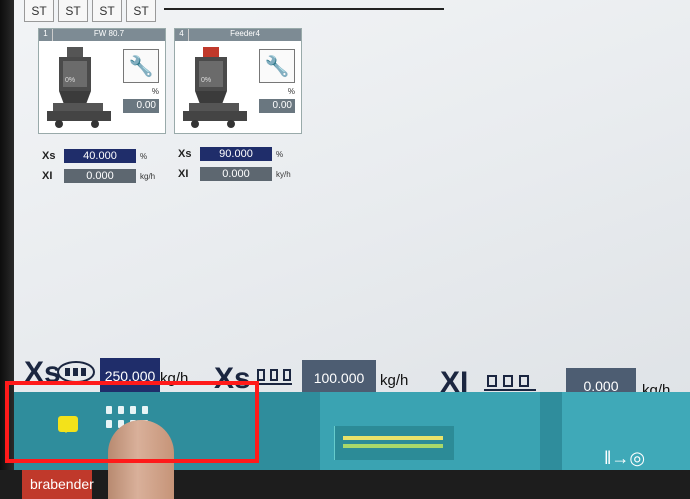 The height and width of the screenshot is (499, 690). What do you see at coordinates (141, 11) in the screenshot?
I see `tab-st-4: ST` at bounding box center [141, 11].